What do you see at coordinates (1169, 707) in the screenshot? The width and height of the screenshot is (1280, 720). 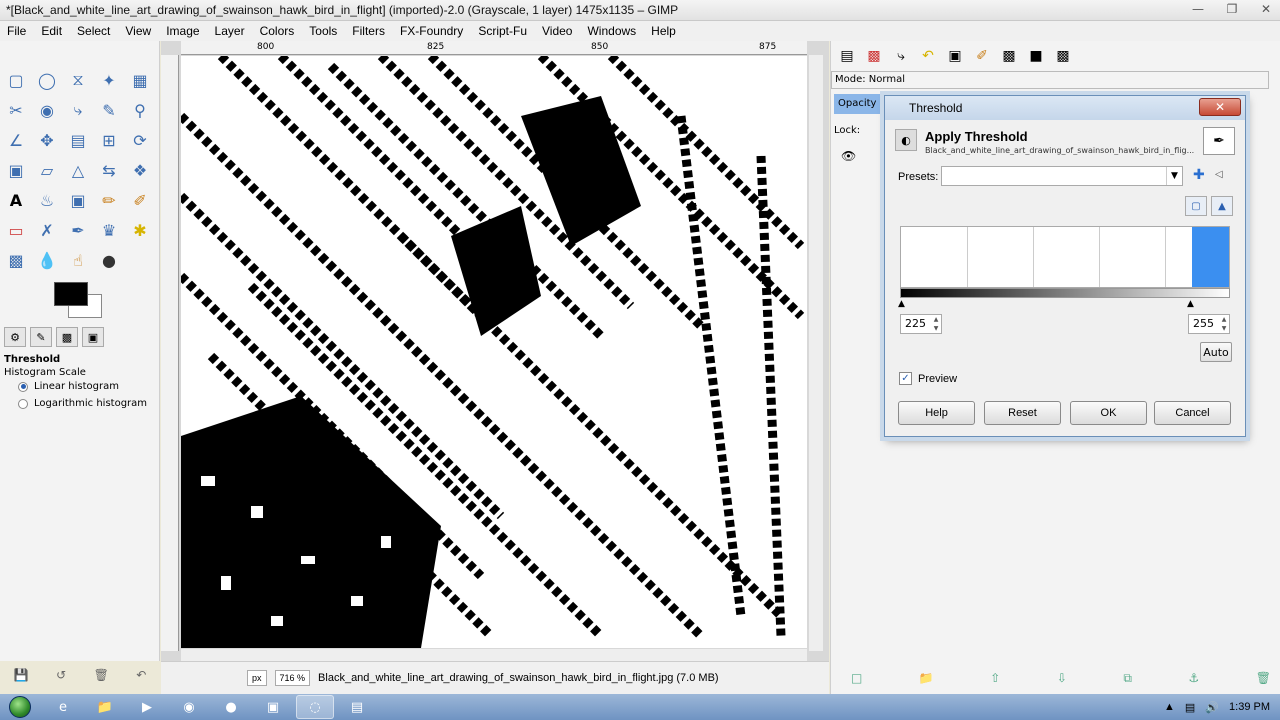 I see `tray-arrow-icon: ▲` at bounding box center [1169, 707].